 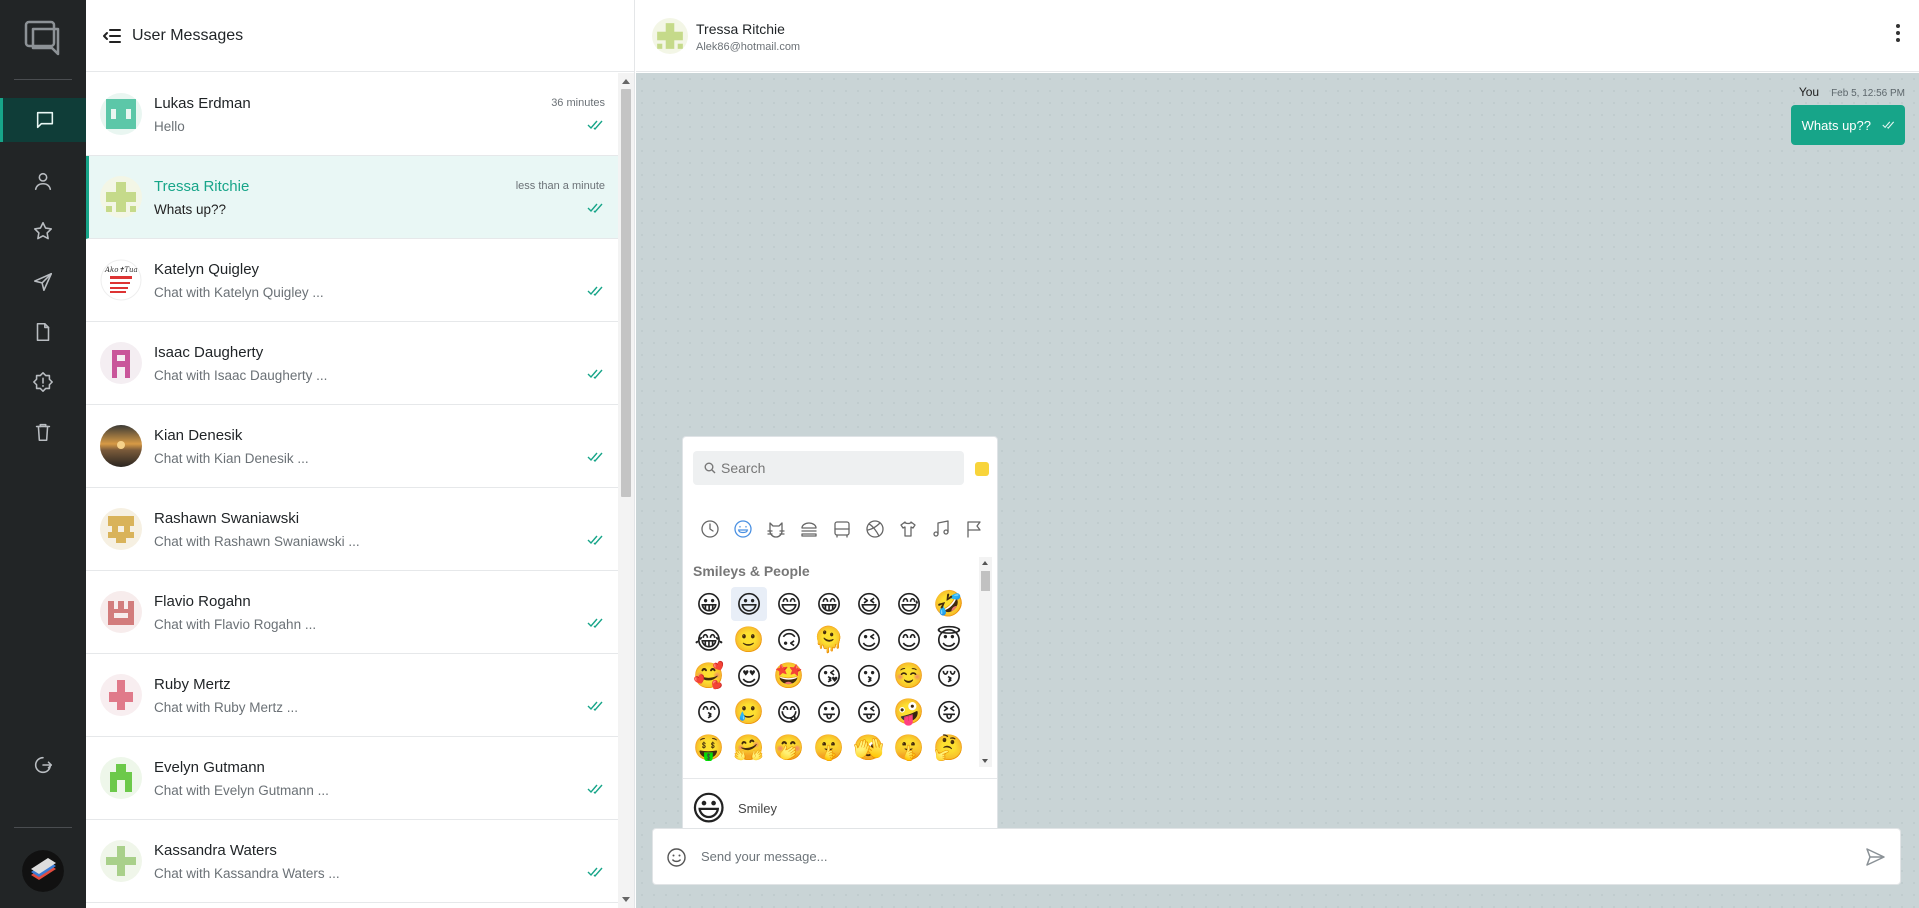 I want to click on emoji-button: 🙃, so click(x=789, y=640).